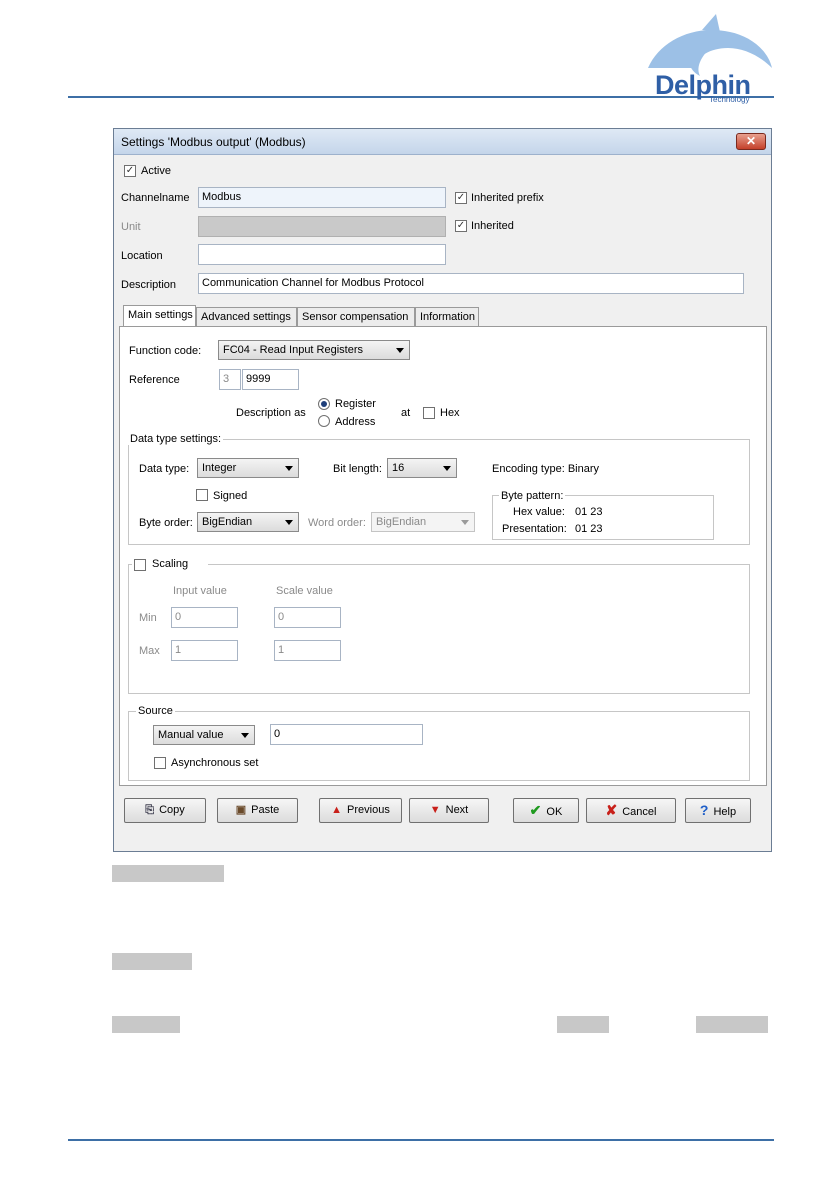 The height and width of the screenshot is (1191, 839). Describe the element at coordinates (155, 711) in the screenshot. I see `source-label: Source` at that location.